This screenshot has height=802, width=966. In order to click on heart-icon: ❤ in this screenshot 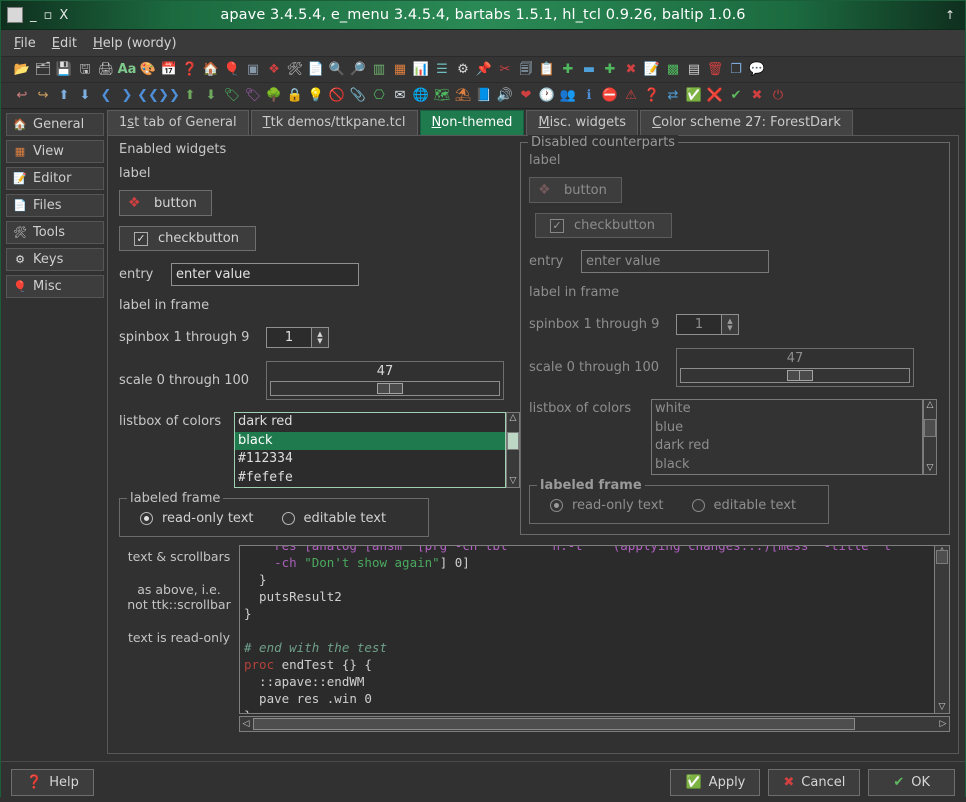, I will do `click(526, 95)`.